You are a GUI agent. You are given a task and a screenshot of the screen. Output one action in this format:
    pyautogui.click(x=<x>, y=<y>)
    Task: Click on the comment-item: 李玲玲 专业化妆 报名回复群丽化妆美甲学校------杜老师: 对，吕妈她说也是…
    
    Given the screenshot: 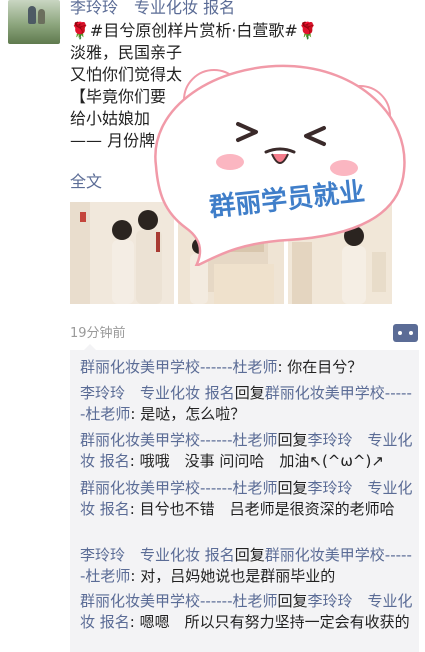 What is the action you would take?
    pyautogui.click(x=248, y=566)
    